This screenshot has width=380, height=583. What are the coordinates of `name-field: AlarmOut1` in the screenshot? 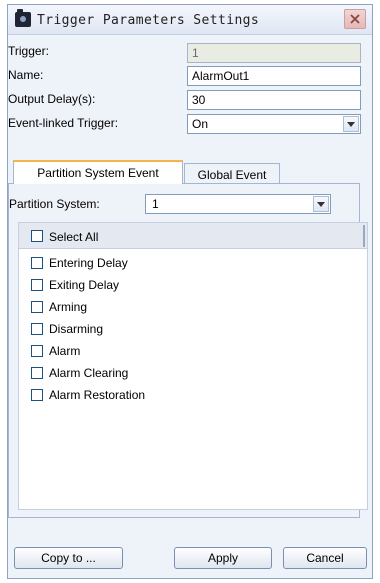 It's located at (274, 76).